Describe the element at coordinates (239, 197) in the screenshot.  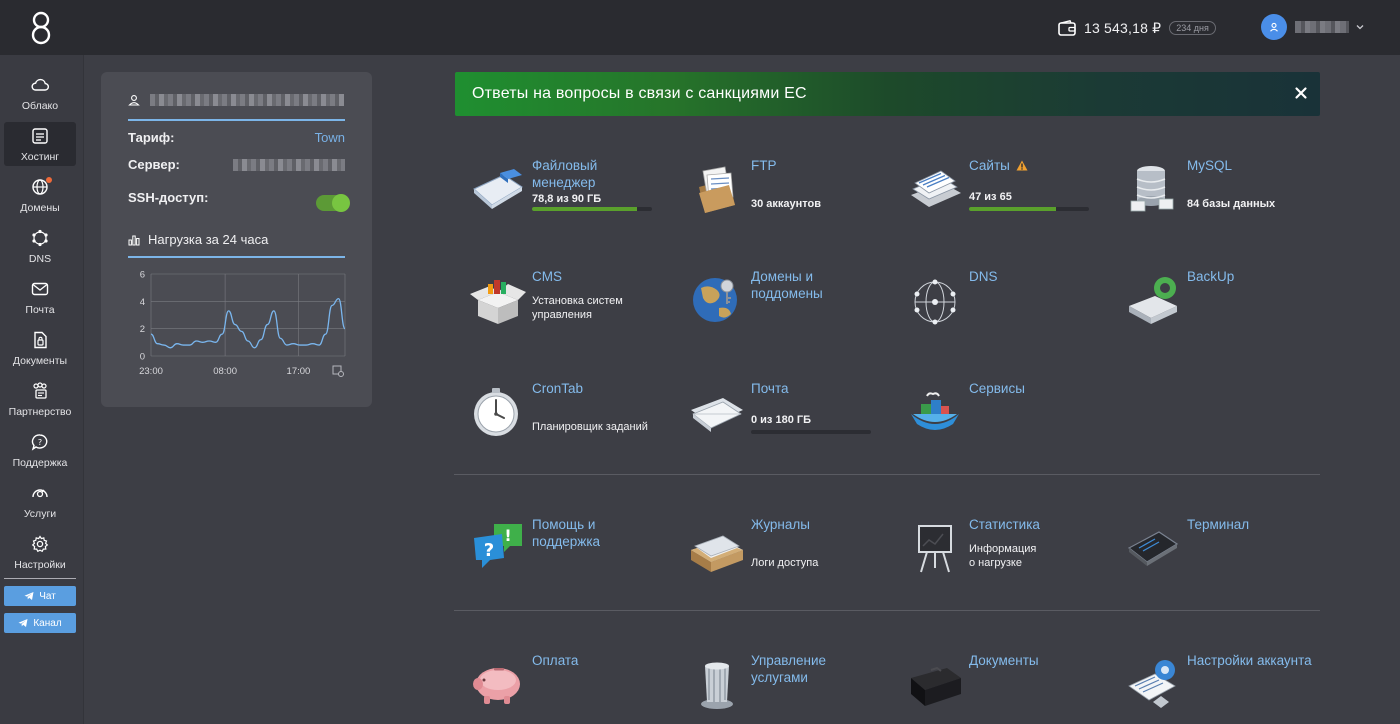
I see `ssh-row: SSH-доступ:` at that location.